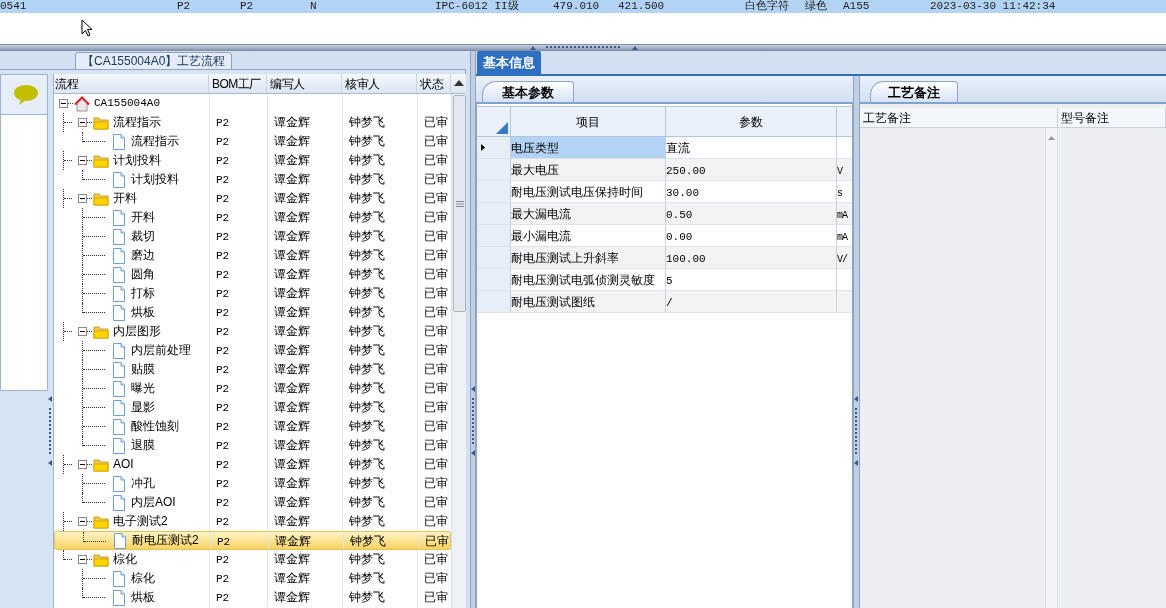 This screenshot has height=608, width=1166. What do you see at coordinates (816, 6) in the screenshot?
I see `table-cell: 绿色` at bounding box center [816, 6].